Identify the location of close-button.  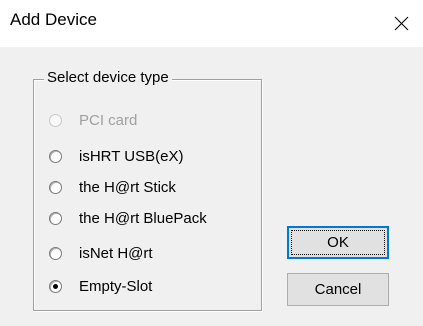
(401, 23).